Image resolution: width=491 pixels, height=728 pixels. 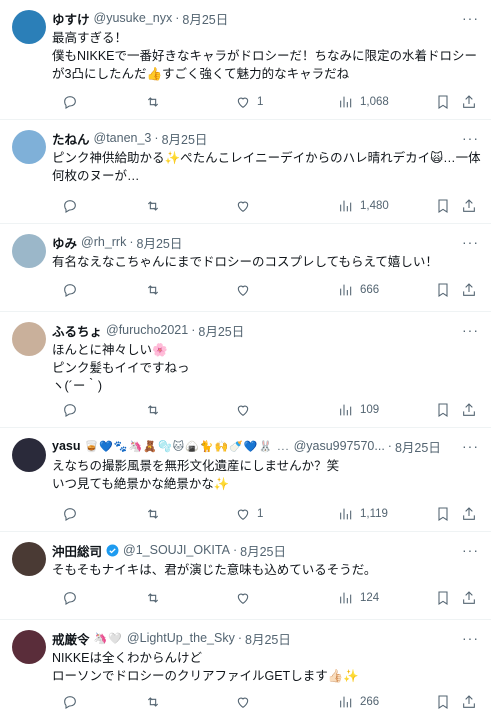 What do you see at coordinates (64, 242) in the screenshot?
I see `display-name: ゆみ` at bounding box center [64, 242].